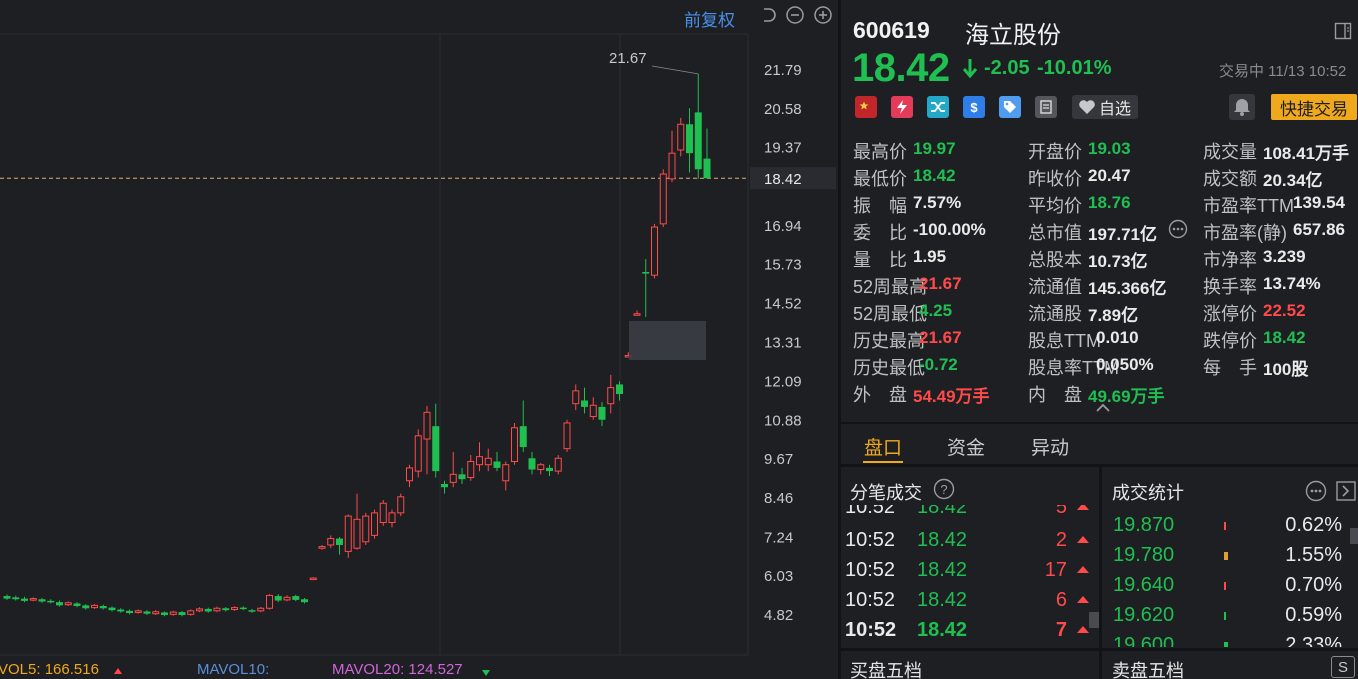  I want to click on y-tick-label: 4.82, so click(778, 615).